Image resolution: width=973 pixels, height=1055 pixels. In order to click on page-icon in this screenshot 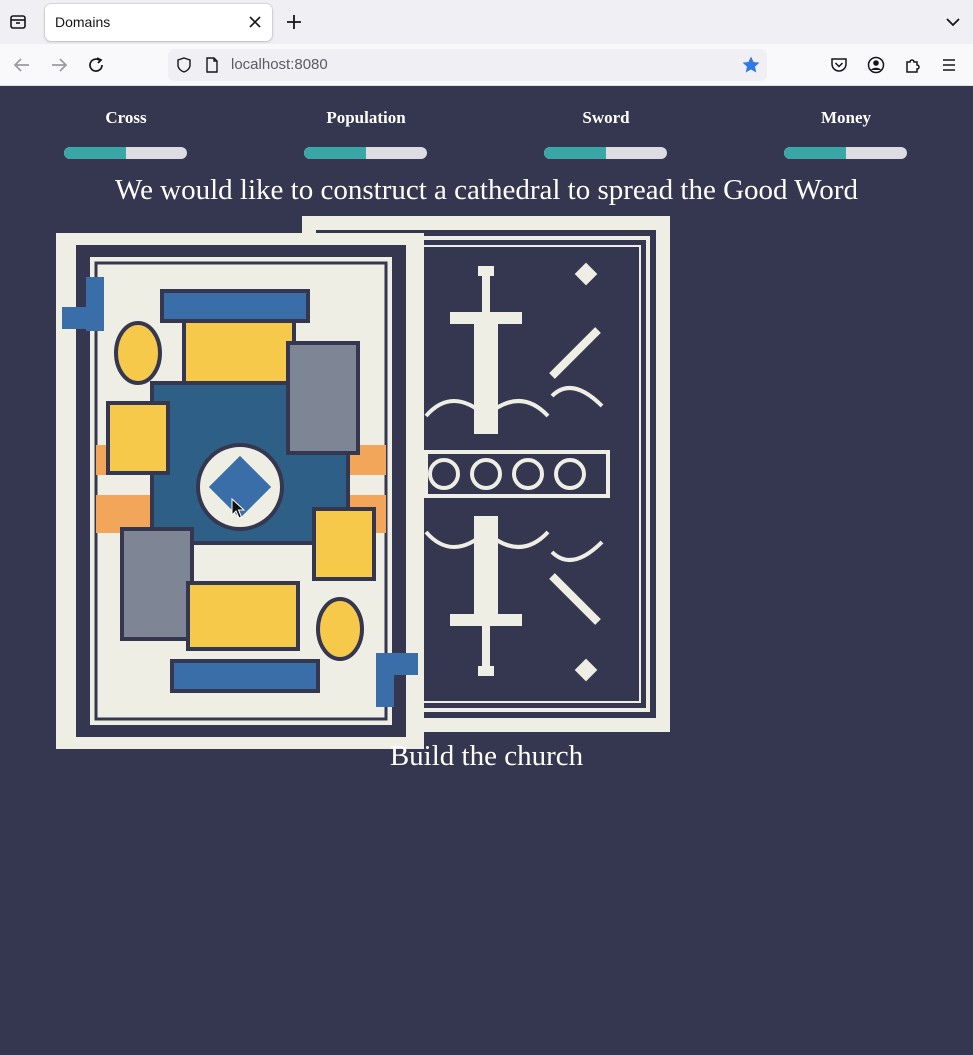, I will do `click(212, 65)`.